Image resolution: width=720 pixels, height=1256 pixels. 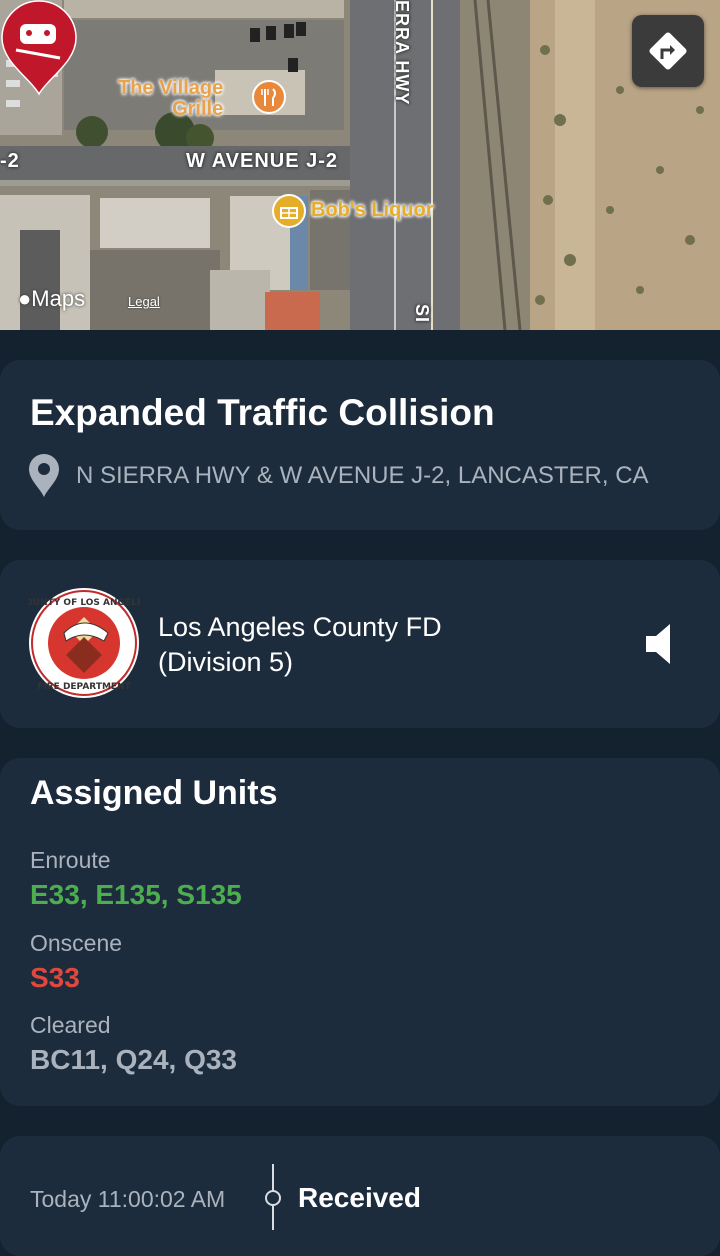 I want to click on onscene-units: S33, so click(x=55, y=977).